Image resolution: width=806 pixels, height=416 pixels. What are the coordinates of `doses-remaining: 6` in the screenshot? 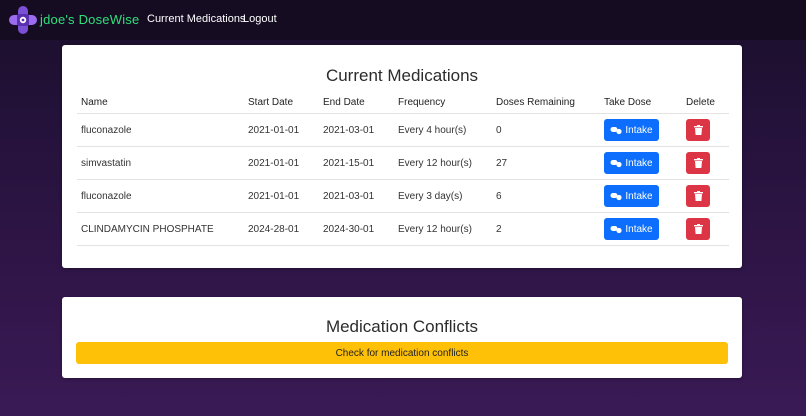 It's located at (546, 196).